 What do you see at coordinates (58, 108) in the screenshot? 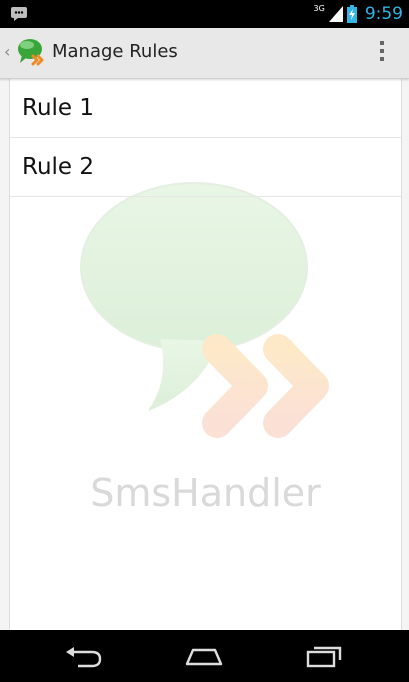
I see `rule-label: Rule 1` at bounding box center [58, 108].